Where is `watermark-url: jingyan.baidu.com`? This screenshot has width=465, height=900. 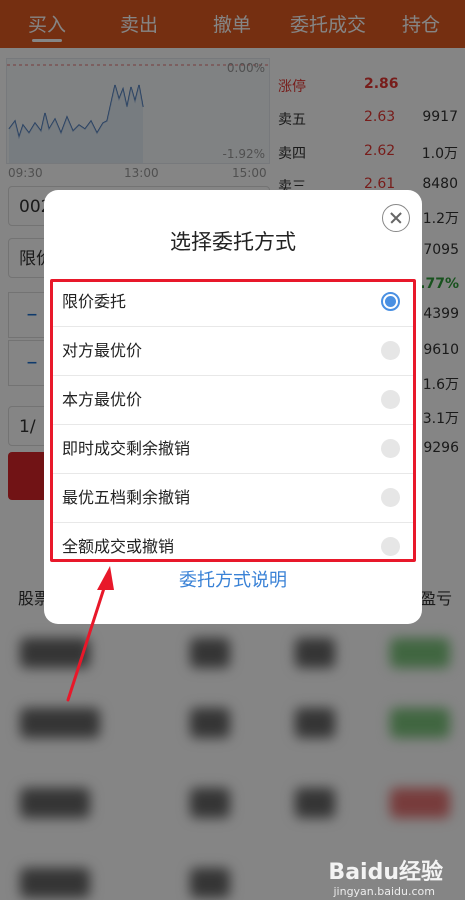
watermark-url: jingyan.baidu.com is located at coordinates (384, 891).